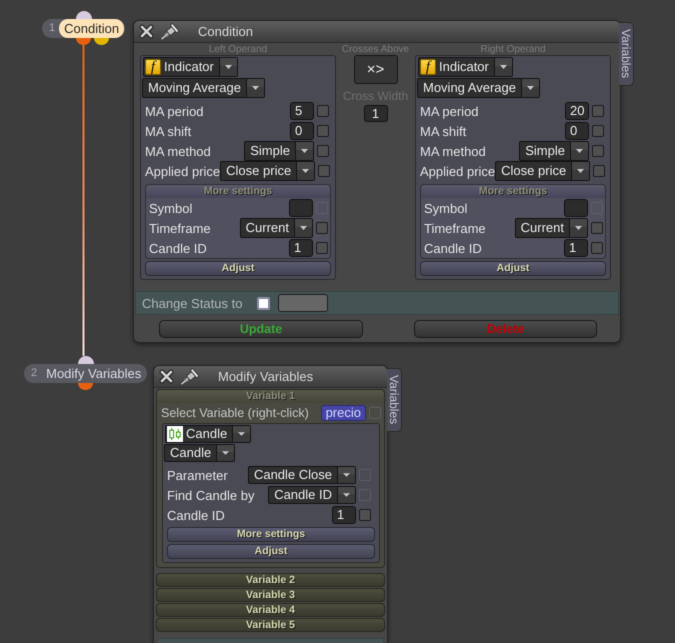  I want to click on section-header: Variable 4, so click(270, 610).